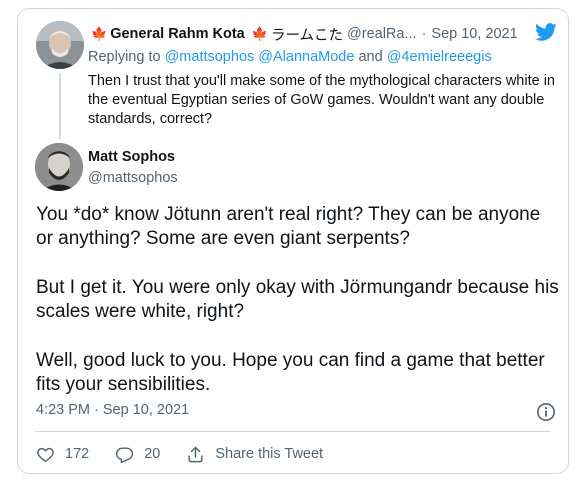  I want to click on parent-date: Sep 10, 2021, so click(474, 34).